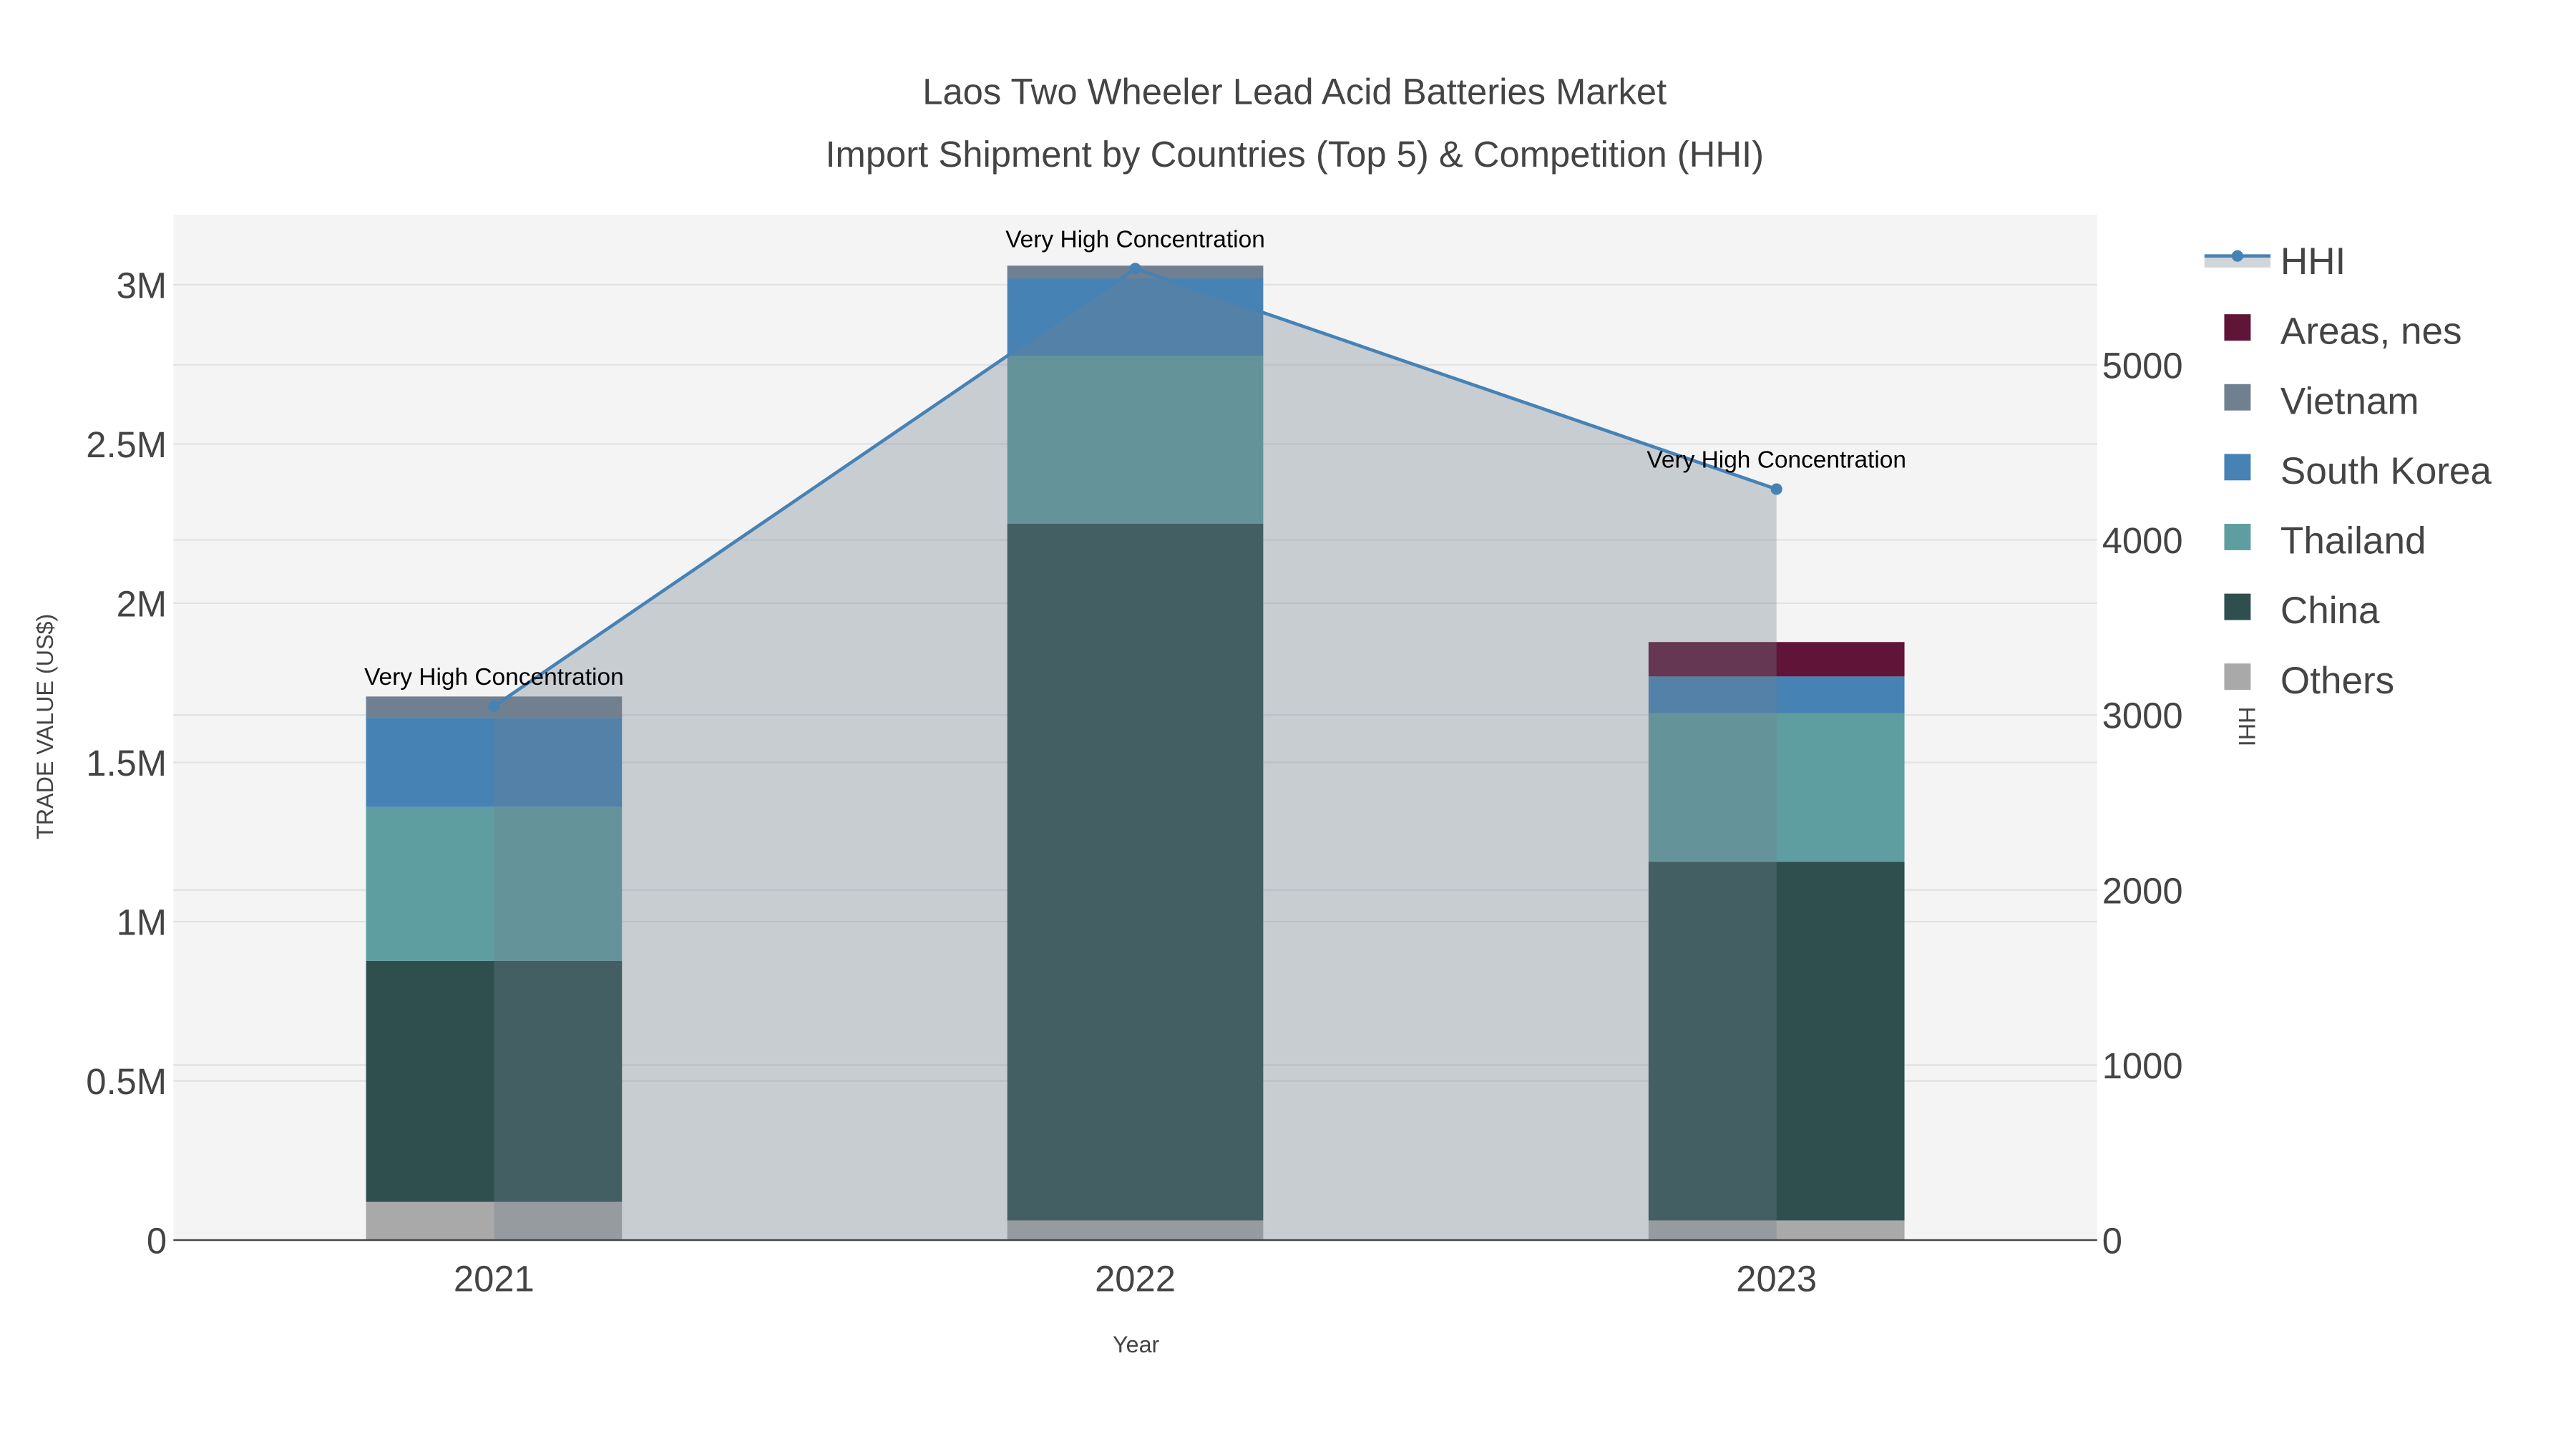 The width and height of the screenshot is (2576, 1449). Describe the element at coordinates (2112, 1241) in the screenshot. I see `y2-tick-label: 0` at that location.